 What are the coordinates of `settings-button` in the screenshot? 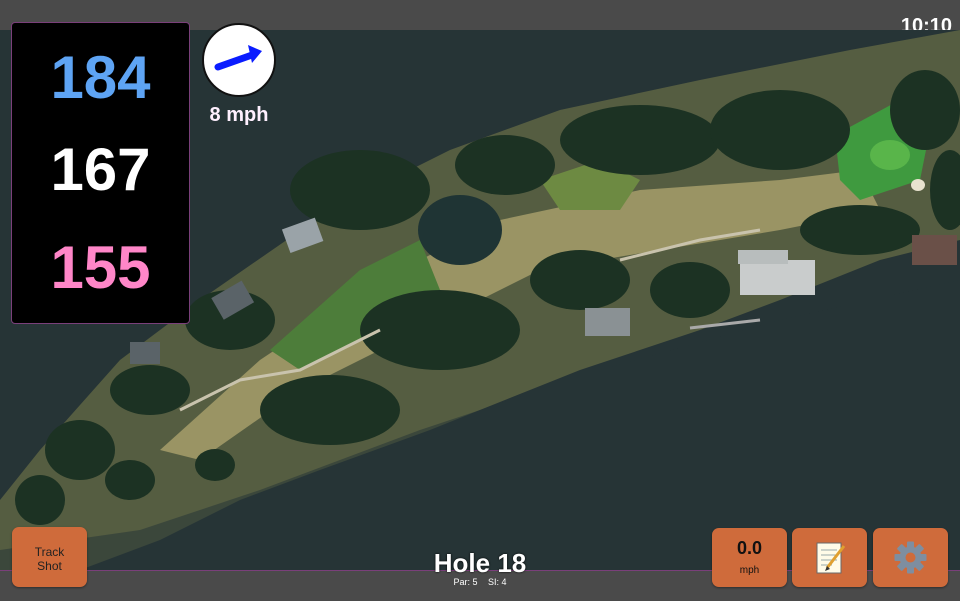 It's located at (910, 557).